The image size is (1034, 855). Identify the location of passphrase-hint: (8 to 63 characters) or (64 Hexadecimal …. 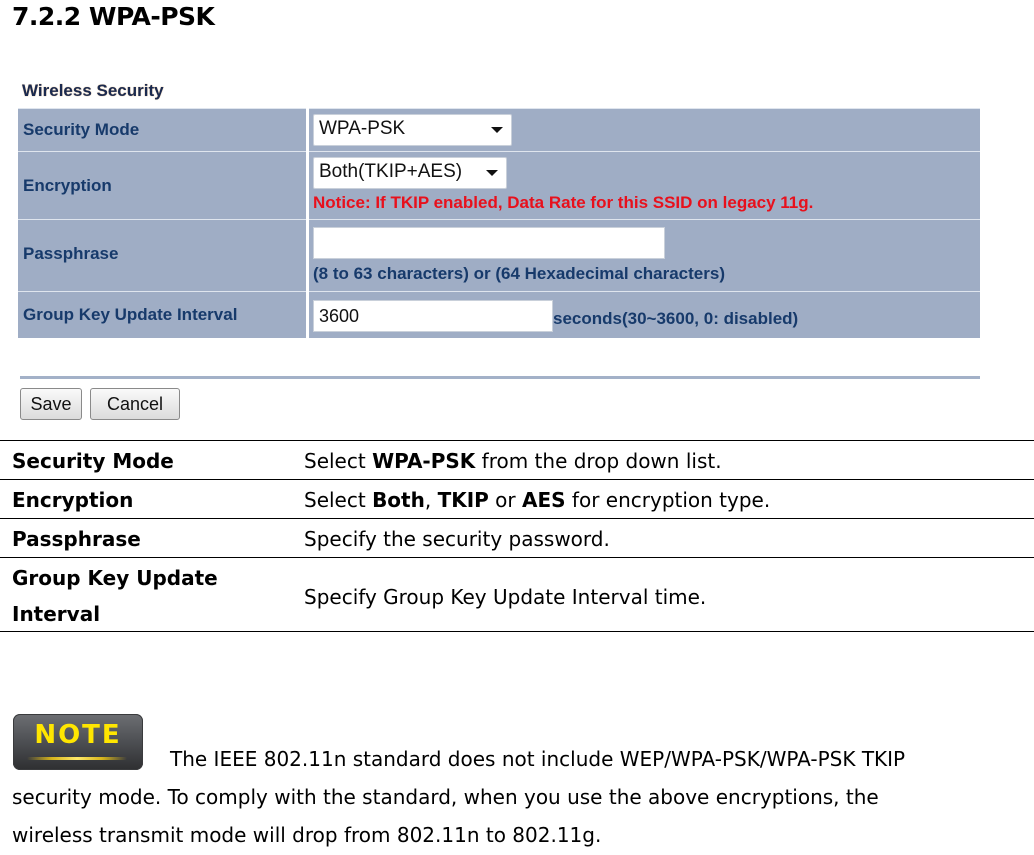
(519, 273).